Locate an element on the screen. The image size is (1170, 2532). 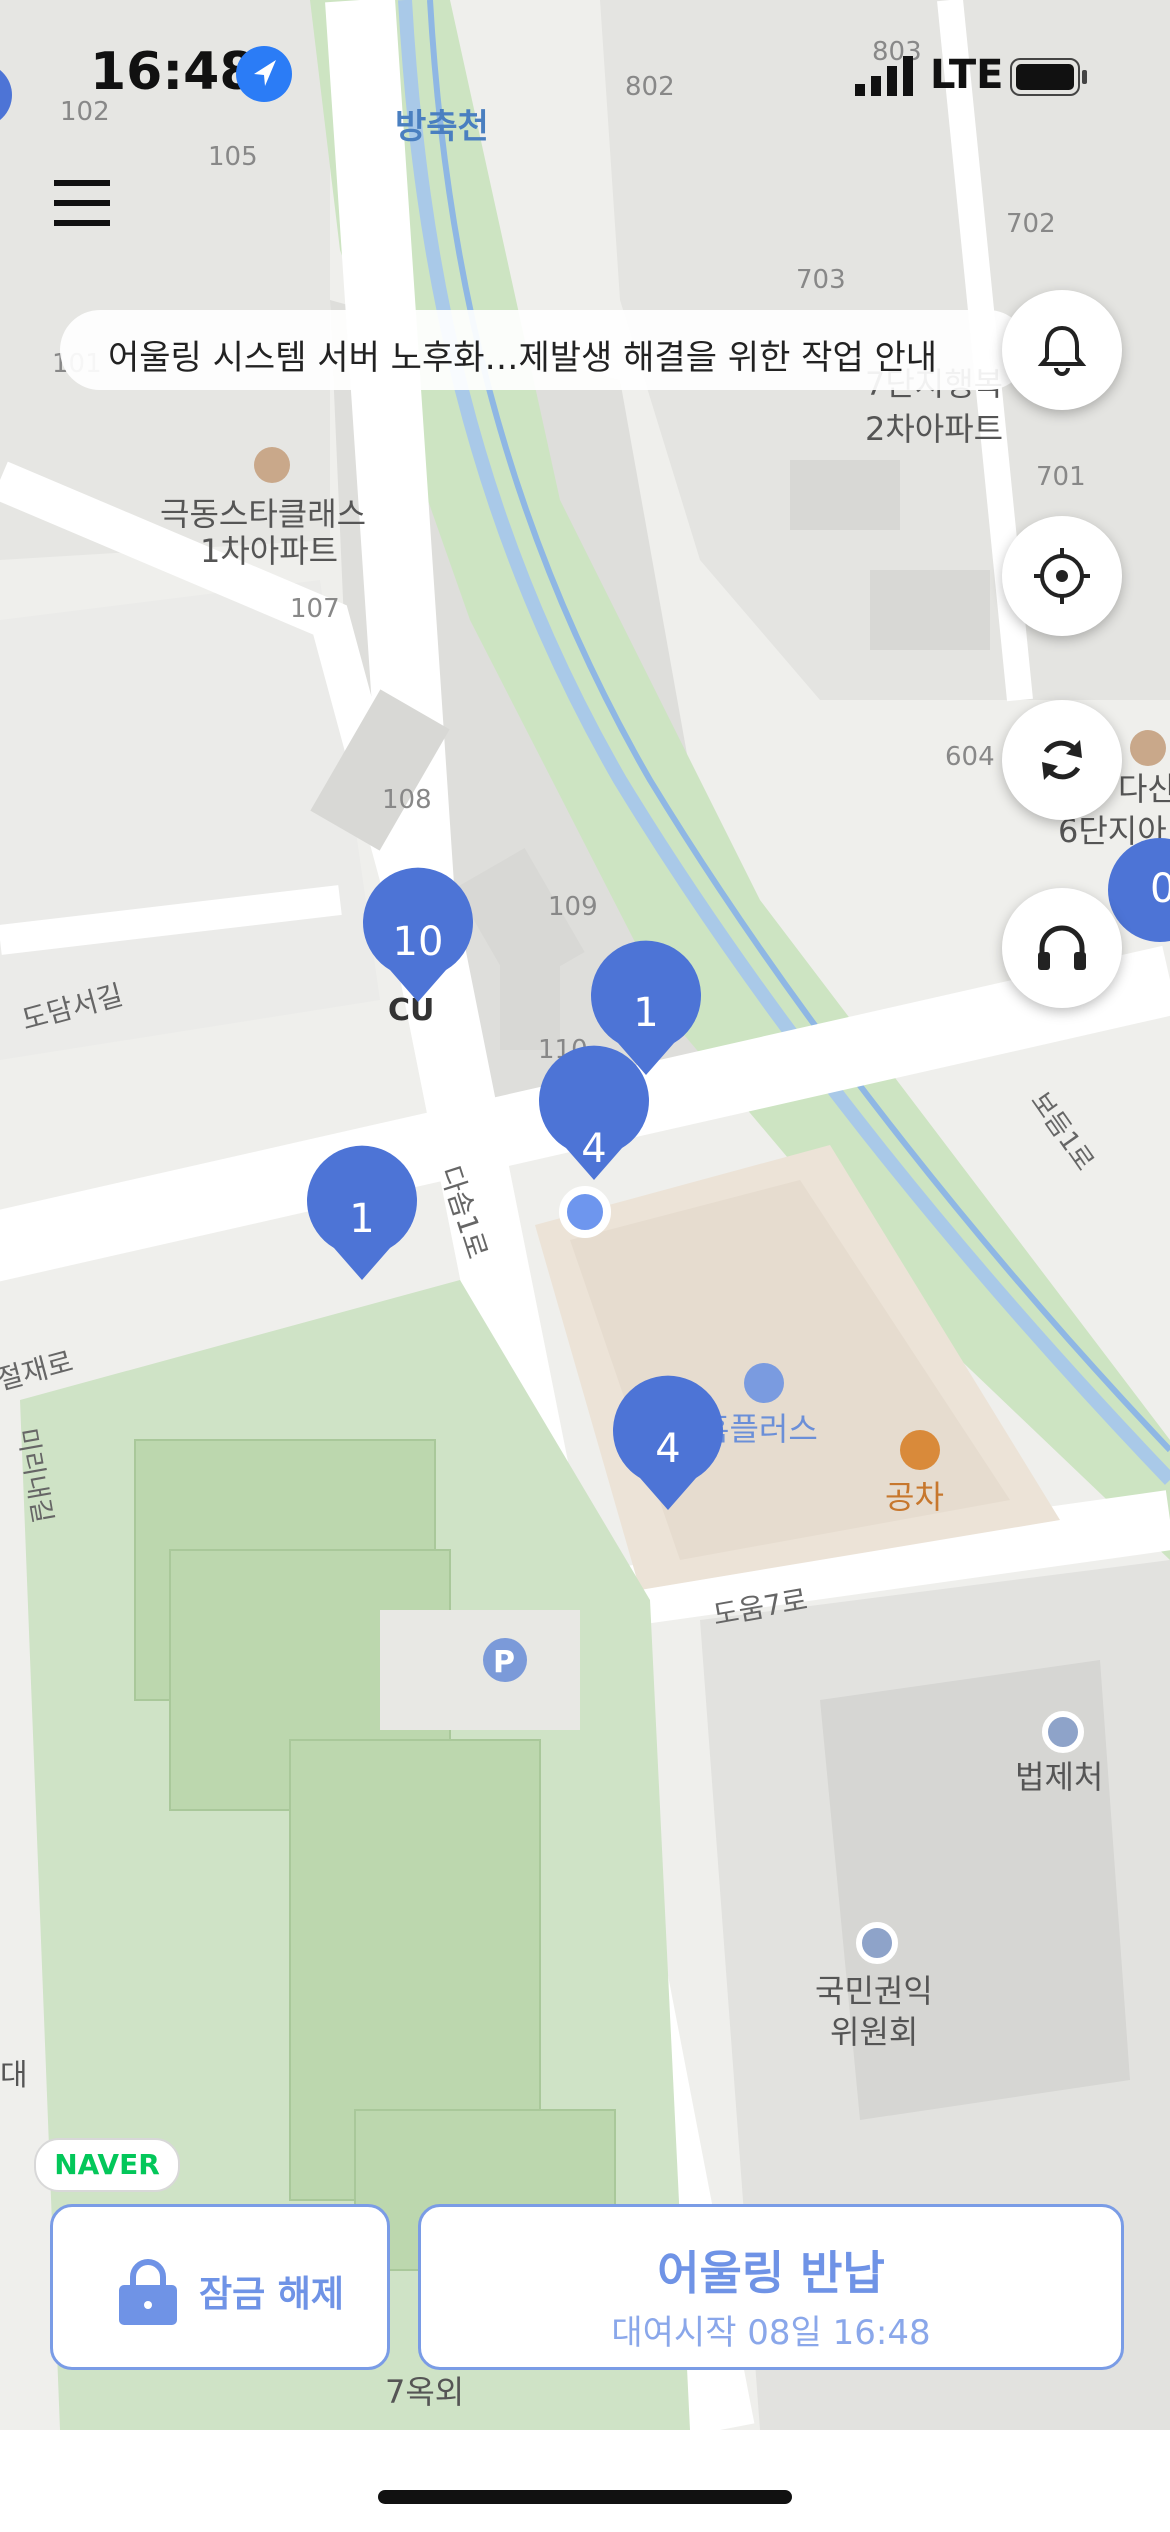
map-label-left-edge: 대 is located at coordinates (14, 2075).